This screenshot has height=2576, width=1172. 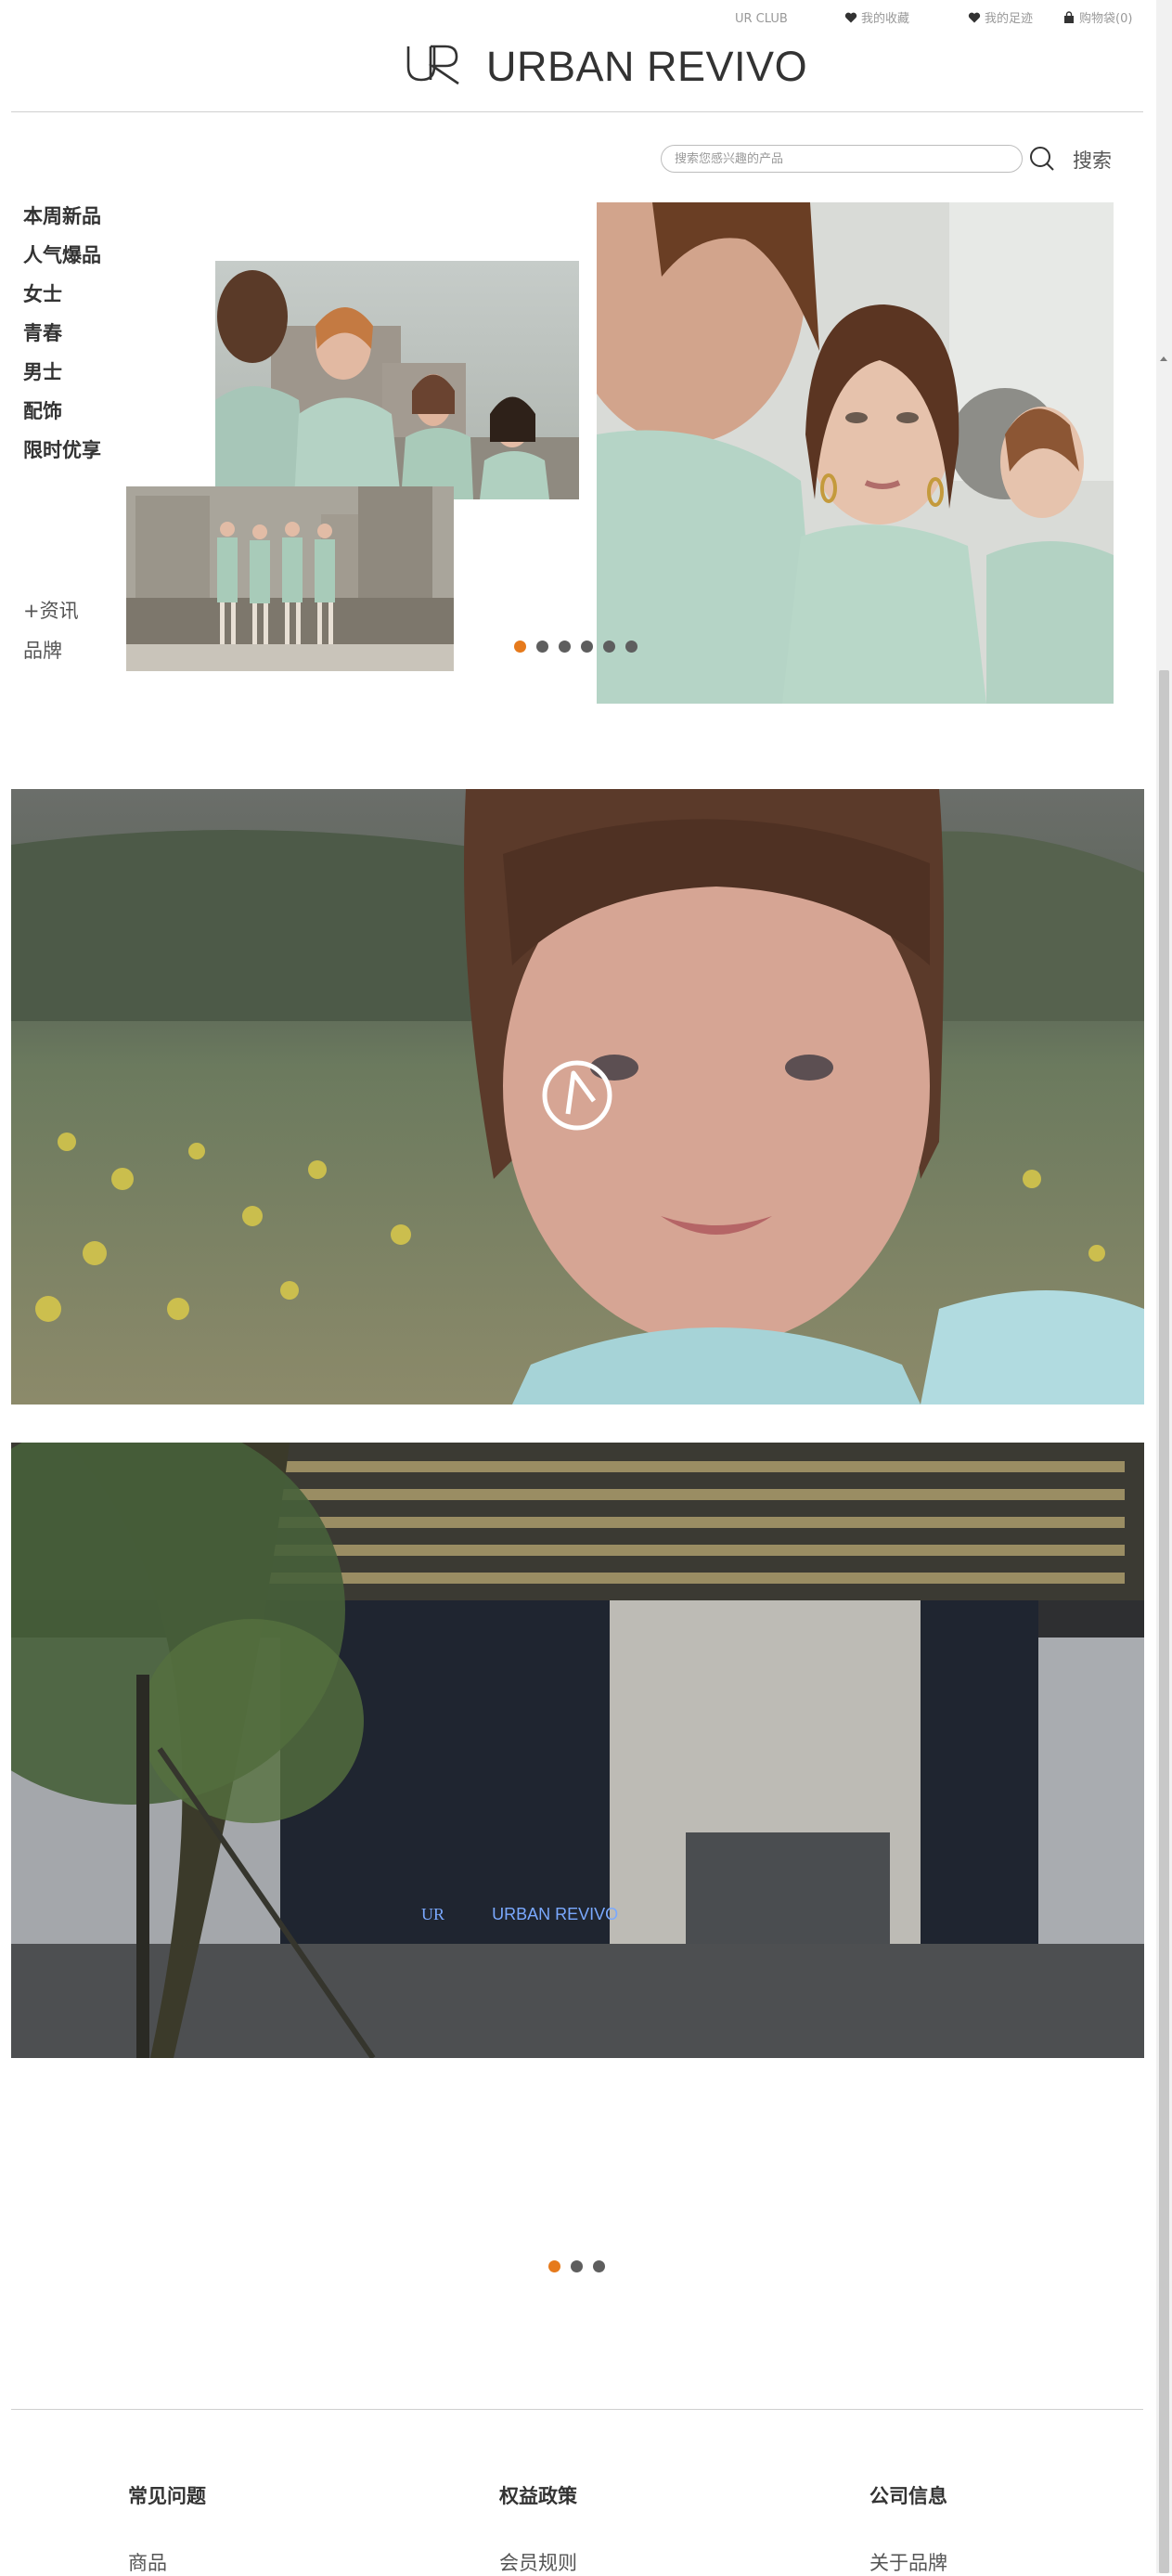 I want to click on nav-item-new-this-week: 本周新品, so click(x=62, y=221).